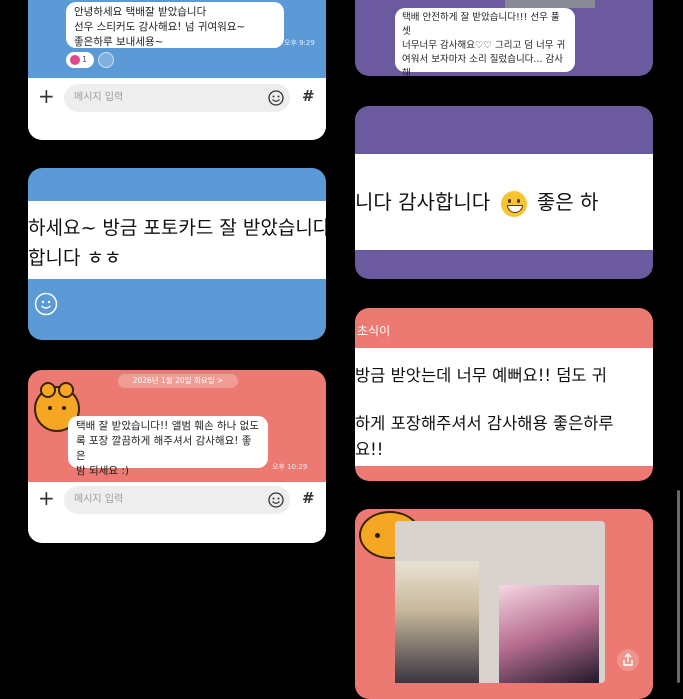 The height and width of the screenshot is (699, 683). Describe the element at coordinates (177, 228) in the screenshot. I see `message-line-1: 하세요~ 방금 포토카드 잘 받았습니다` at that location.